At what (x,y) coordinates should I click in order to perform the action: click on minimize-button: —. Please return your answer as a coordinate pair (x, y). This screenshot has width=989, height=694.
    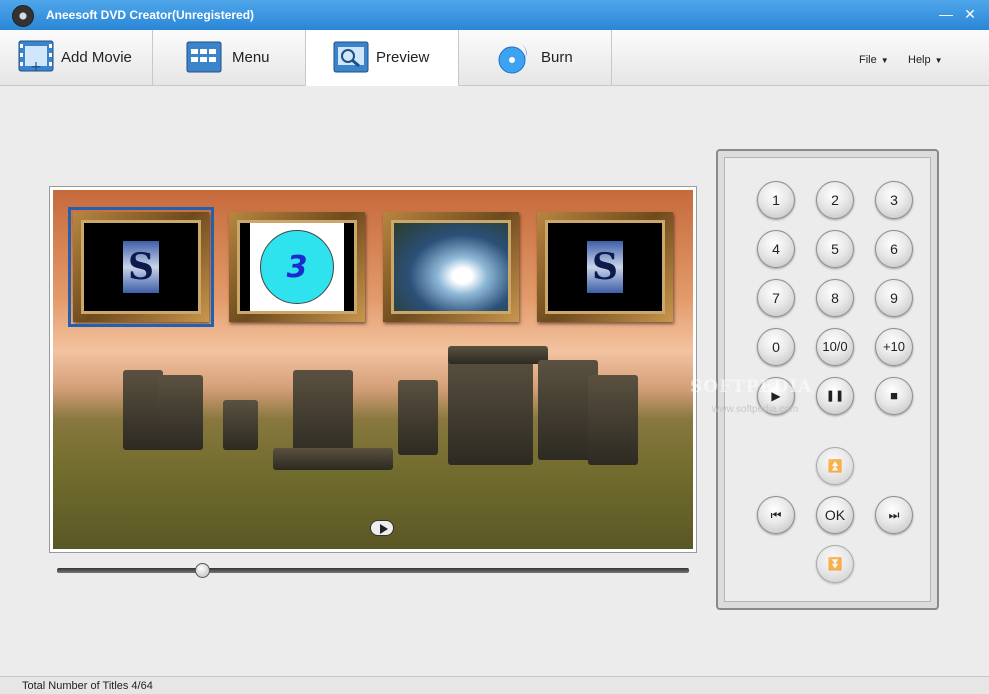
    Looking at the image, I should click on (946, 14).